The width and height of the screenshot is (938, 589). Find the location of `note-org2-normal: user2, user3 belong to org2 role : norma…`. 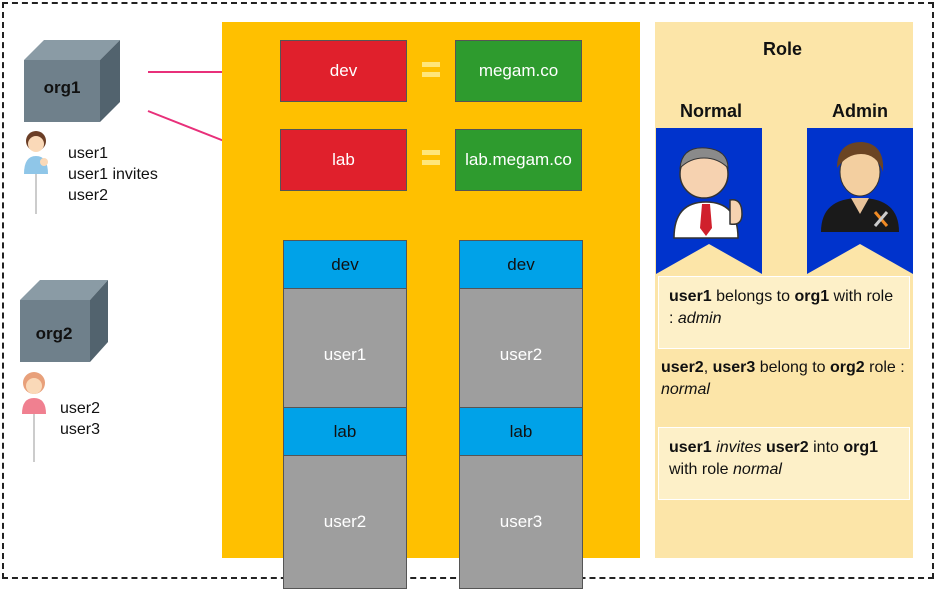

note-org2-normal: user2, user3 belong to org2 role : norma… is located at coordinates (786, 379).